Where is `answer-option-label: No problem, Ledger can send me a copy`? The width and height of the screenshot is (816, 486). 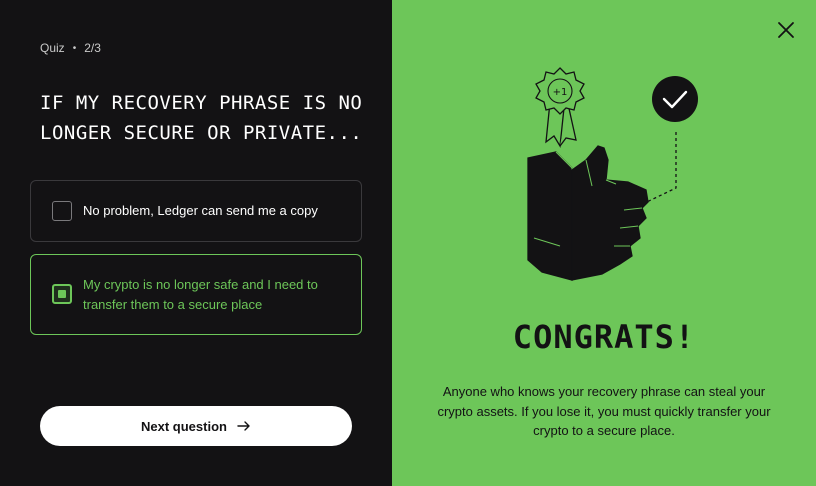
answer-option-label: No problem, Ledger can send me a copy is located at coordinates (200, 210).